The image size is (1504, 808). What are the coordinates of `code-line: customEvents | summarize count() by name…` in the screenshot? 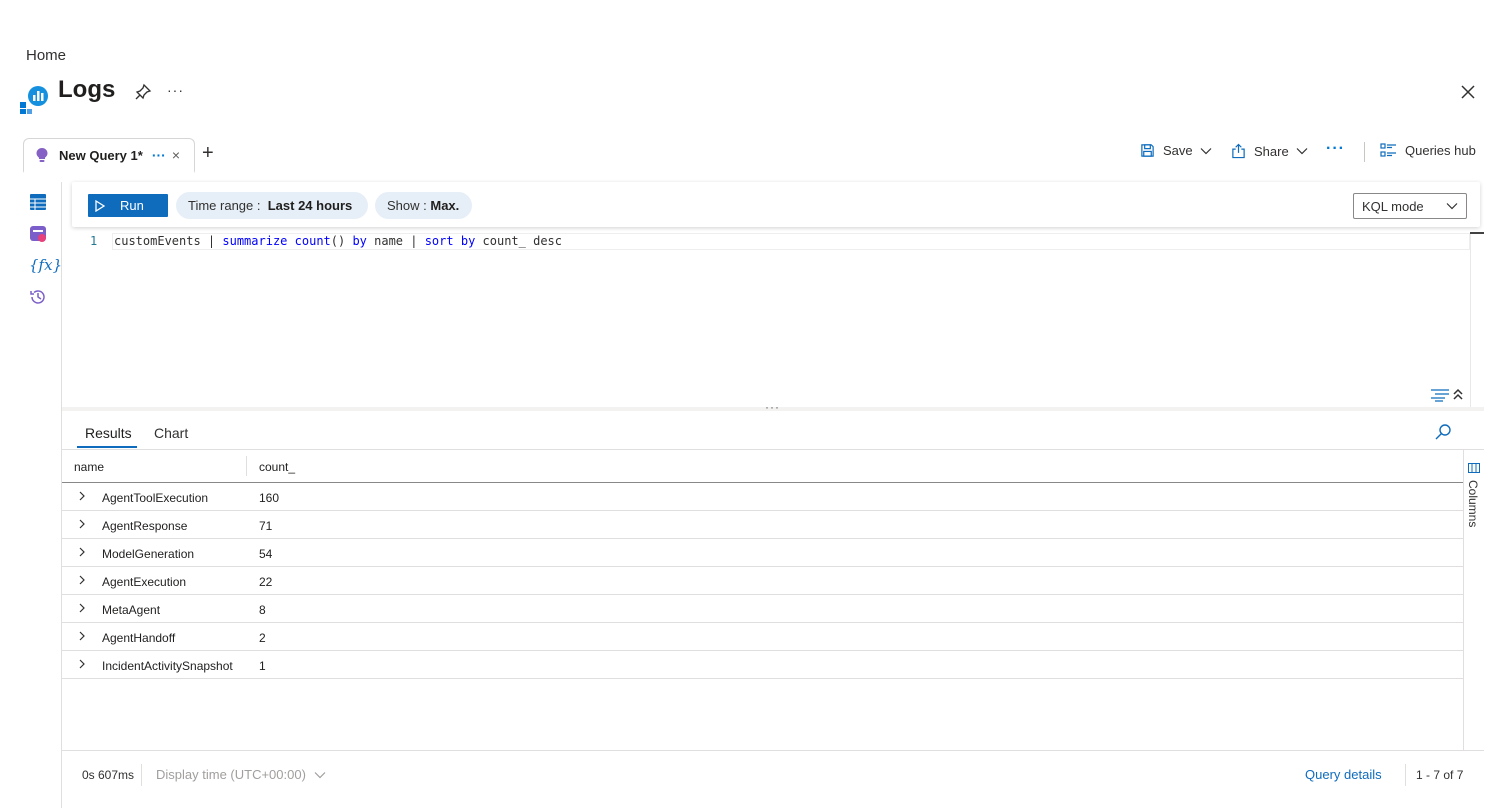 It's located at (338, 241).